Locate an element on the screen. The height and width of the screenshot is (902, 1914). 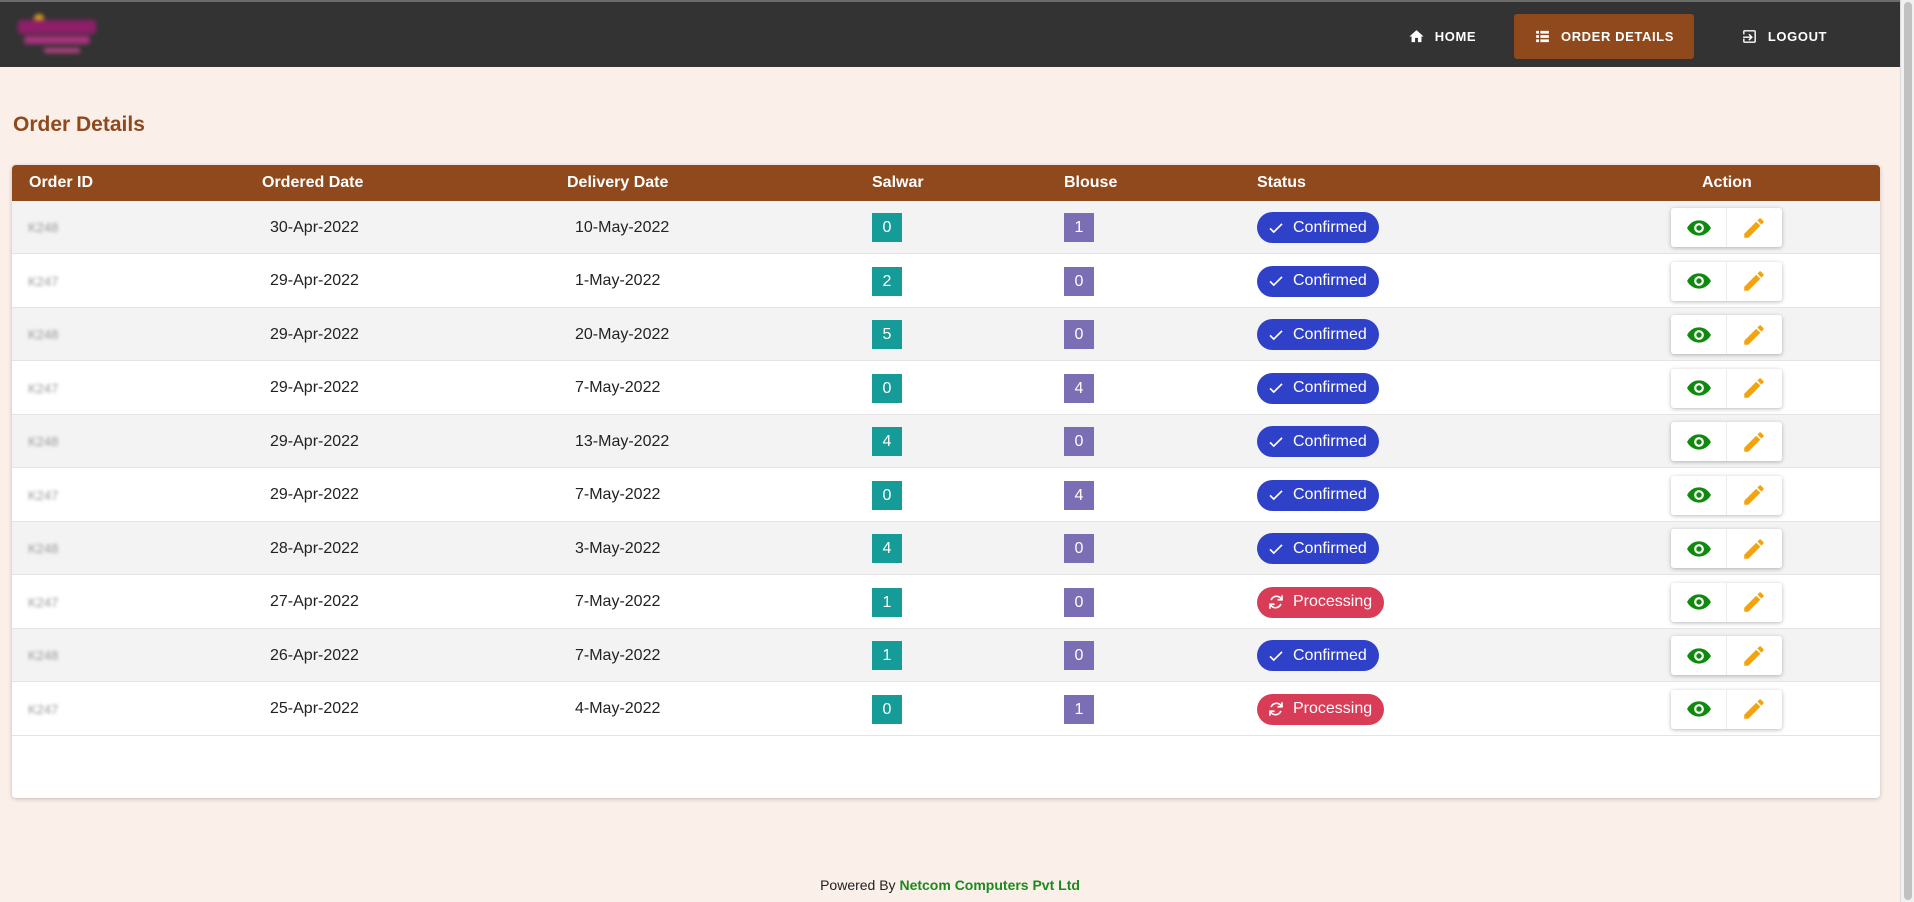
page-title: Order Details is located at coordinates (79, 124).